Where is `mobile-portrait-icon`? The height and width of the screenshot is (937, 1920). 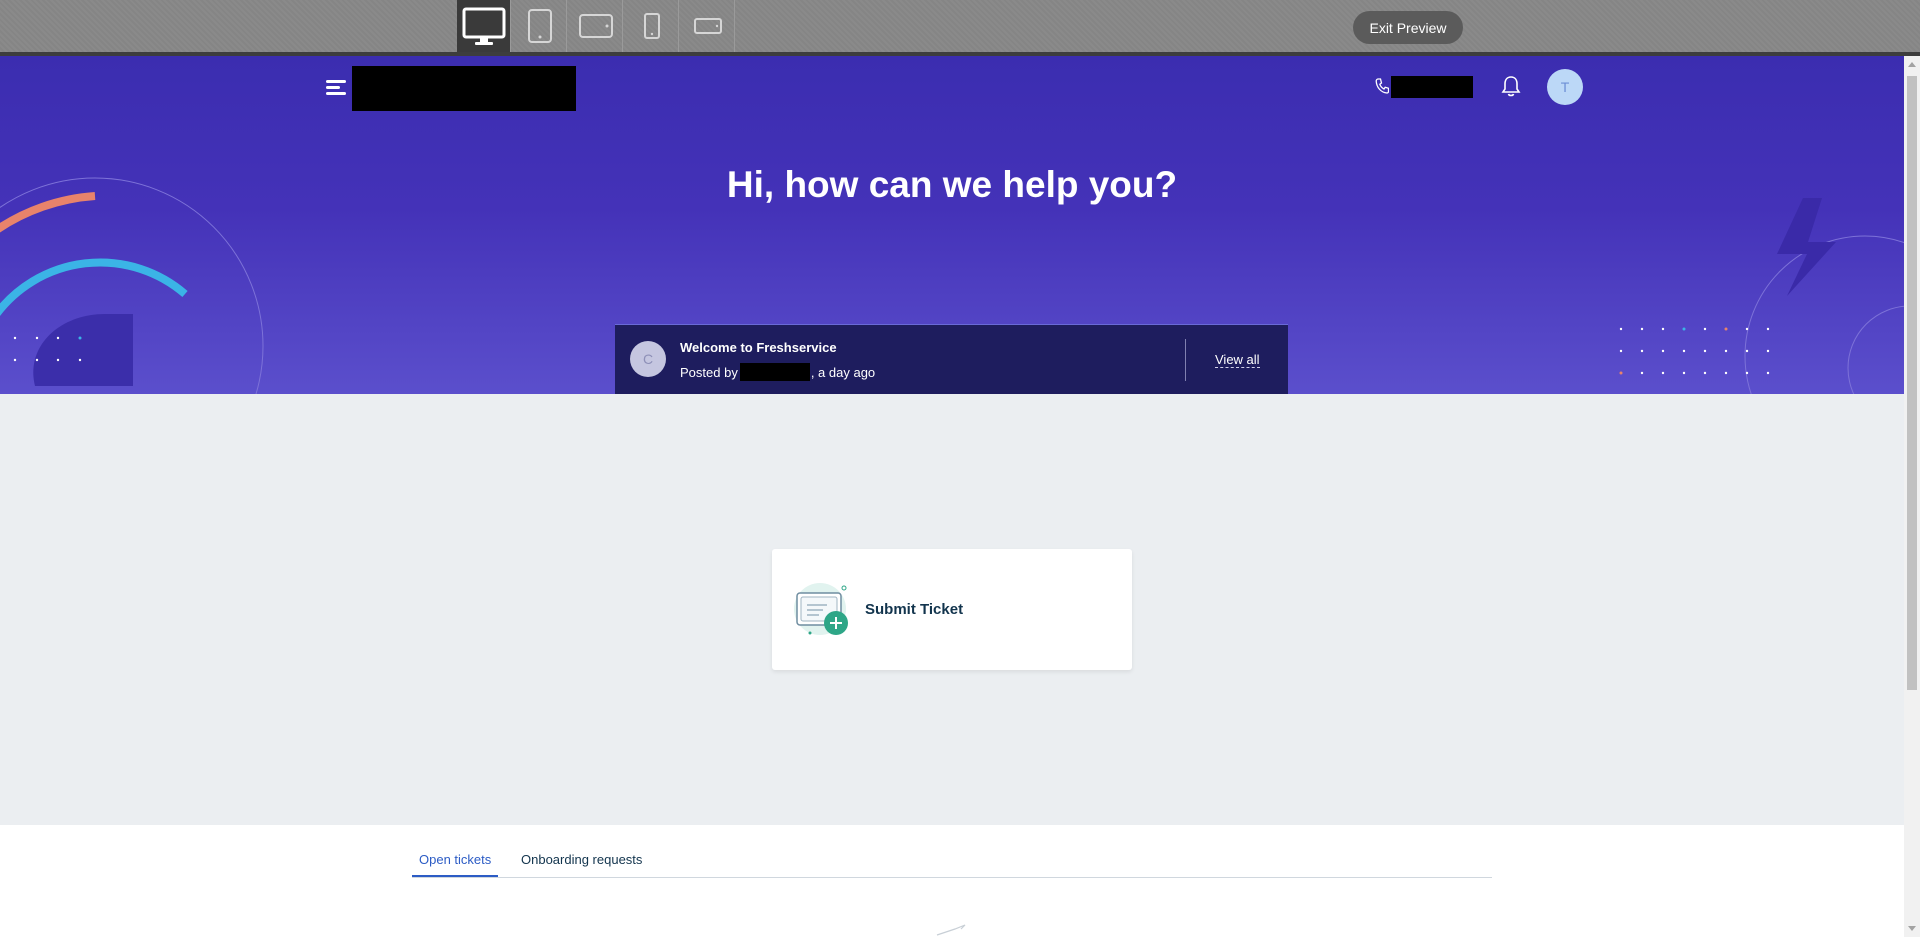
mobile-portrait-icon is located at coordinates (651, 26).